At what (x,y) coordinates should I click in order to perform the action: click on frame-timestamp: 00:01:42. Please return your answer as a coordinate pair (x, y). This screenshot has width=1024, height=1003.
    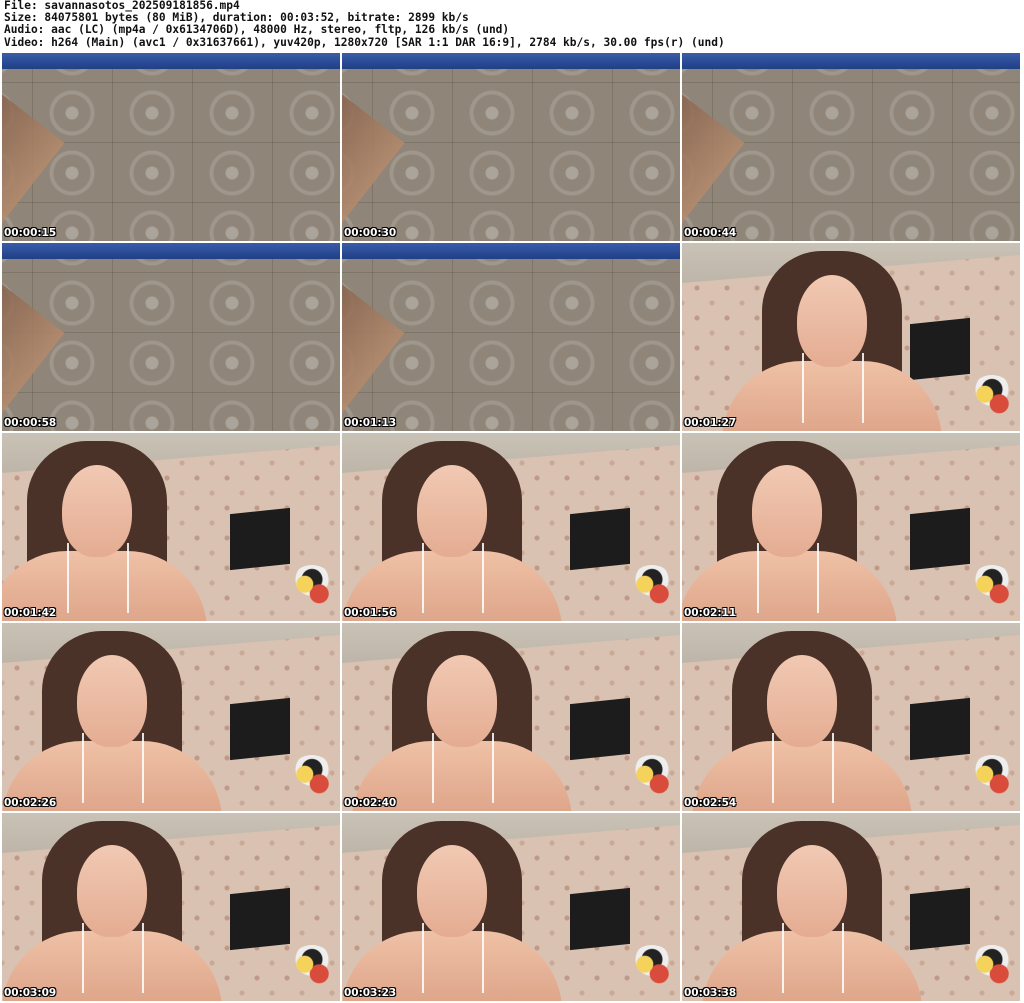
    Looking at the image, I should click on (30, 613).